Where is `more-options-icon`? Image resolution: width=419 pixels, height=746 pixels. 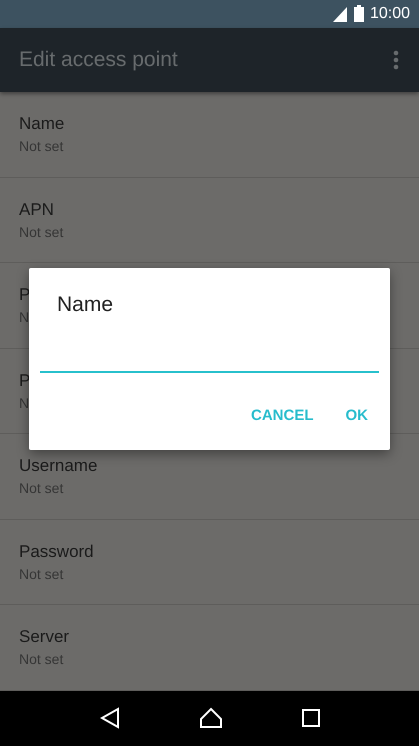
more-options-icon is located at coordinates (396, 60).